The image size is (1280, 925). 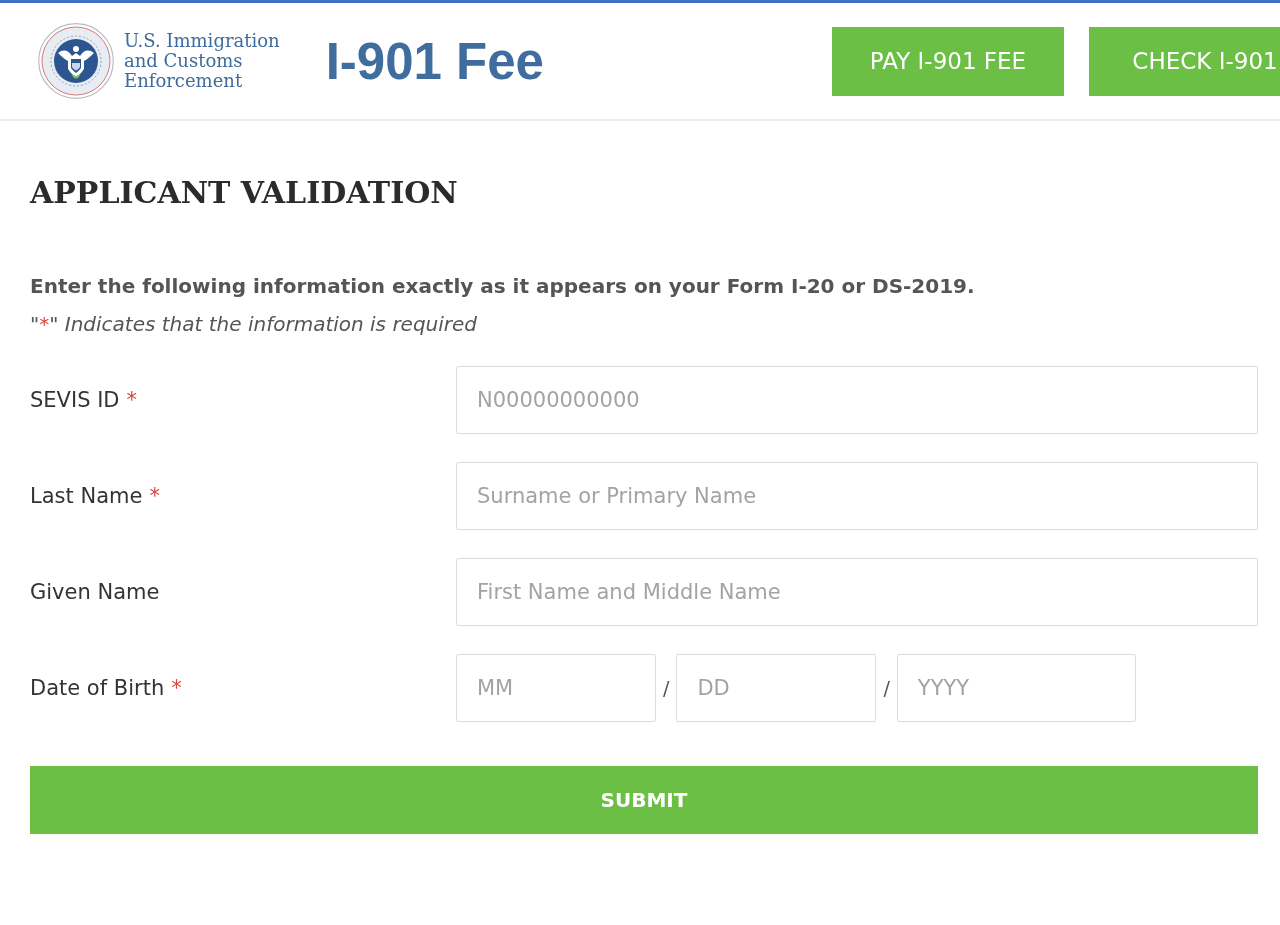 What do you see at coordinates (1184, 61) in the screenshot?
I see `nav-button: CHECK I-901` at bounding box center [1184, 61].